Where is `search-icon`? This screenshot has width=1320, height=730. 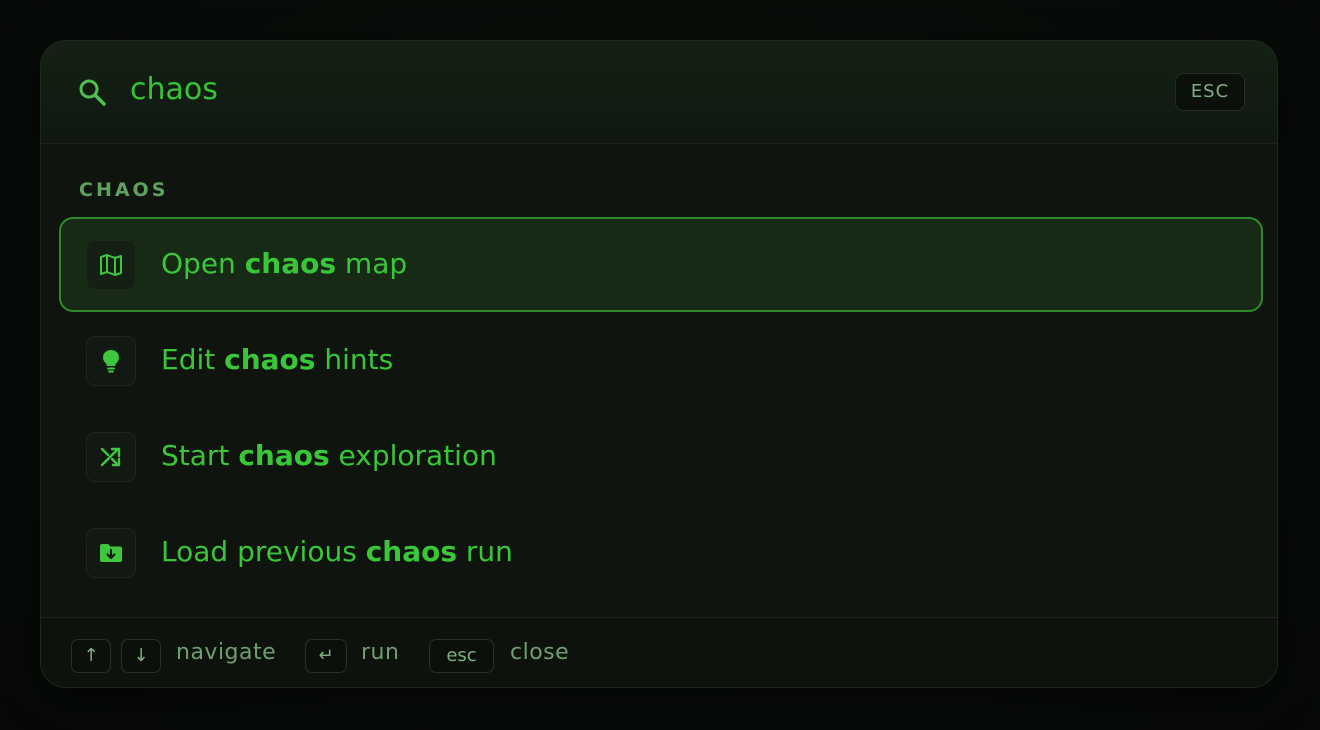 search-icon is located at coordinates (92, 92).